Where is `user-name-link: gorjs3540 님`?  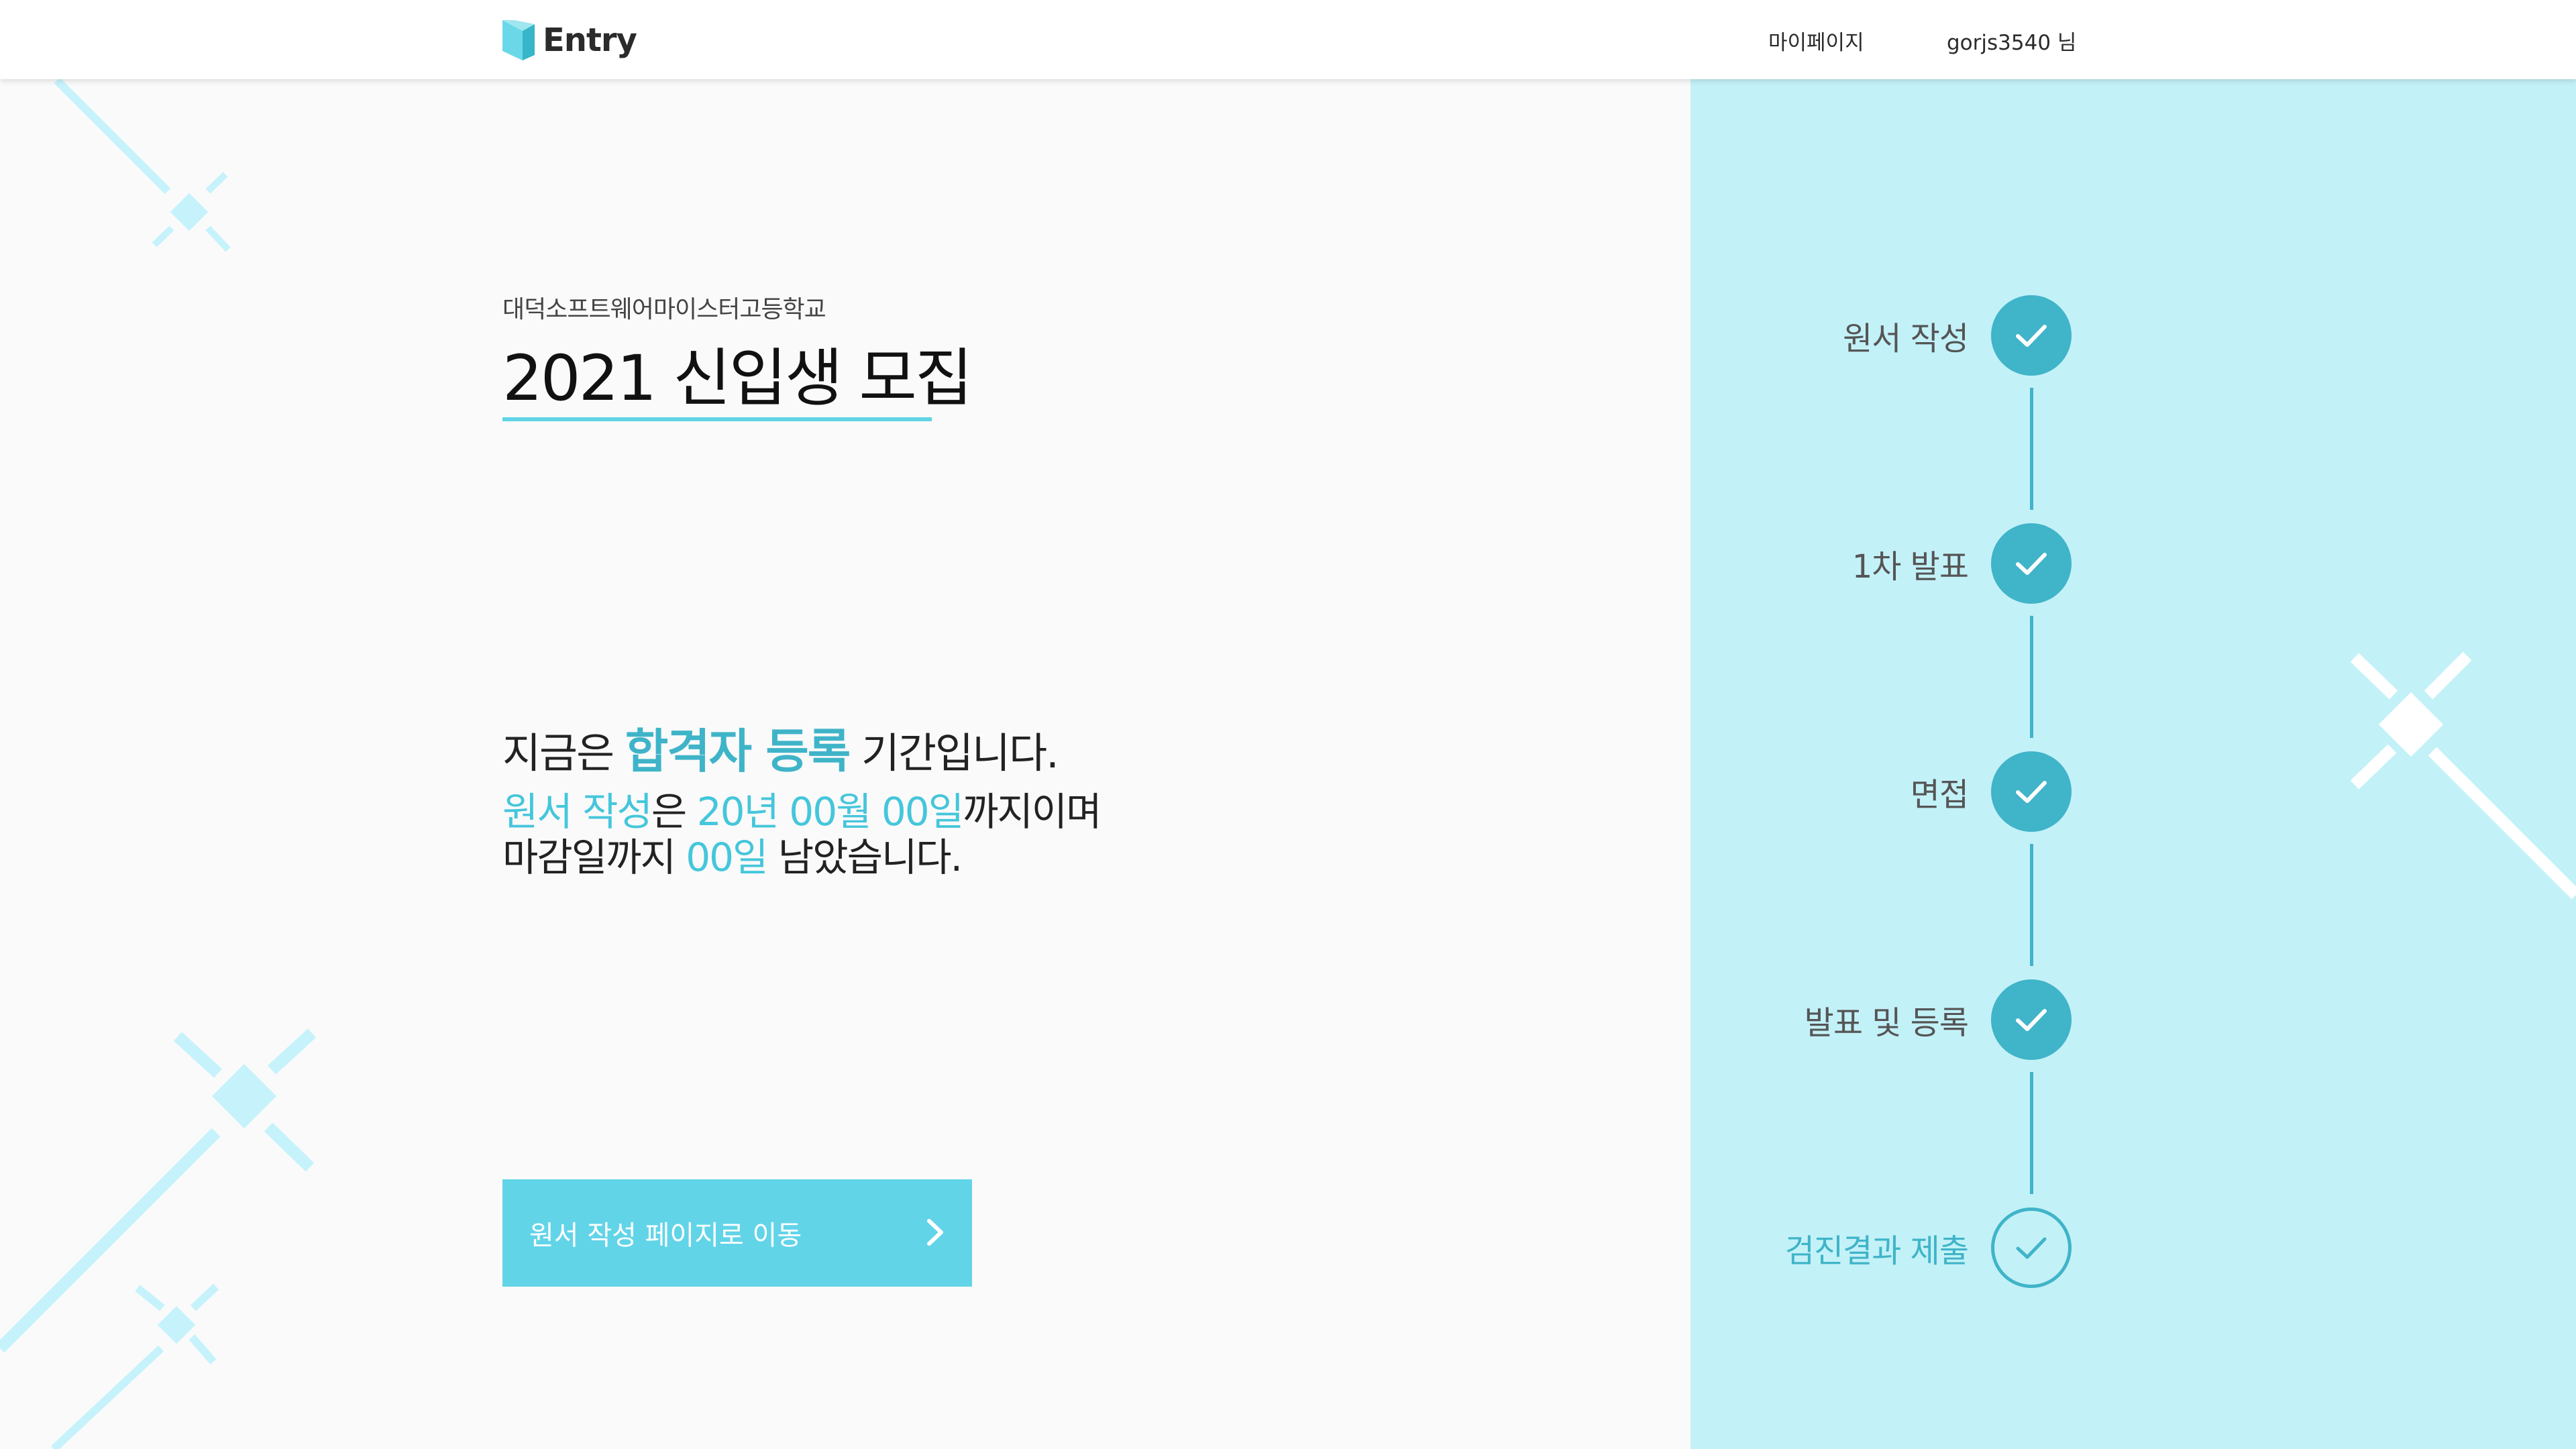
user-name-link: gorjs3540 님 is located at coordinates (2011, 40).